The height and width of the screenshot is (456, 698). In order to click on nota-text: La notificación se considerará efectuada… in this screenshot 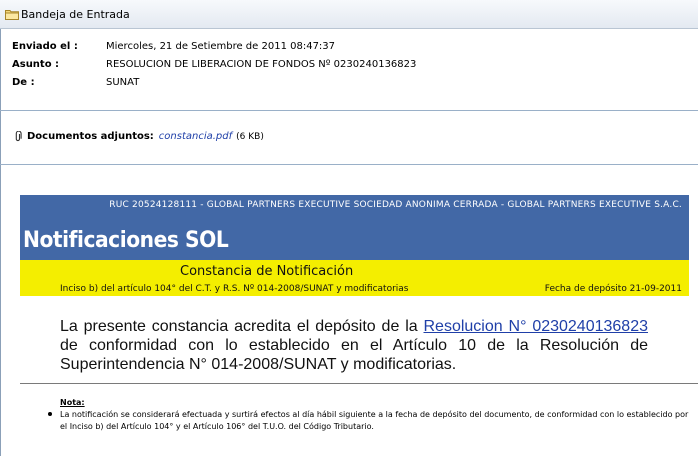, I will do `click(374, 420)`.